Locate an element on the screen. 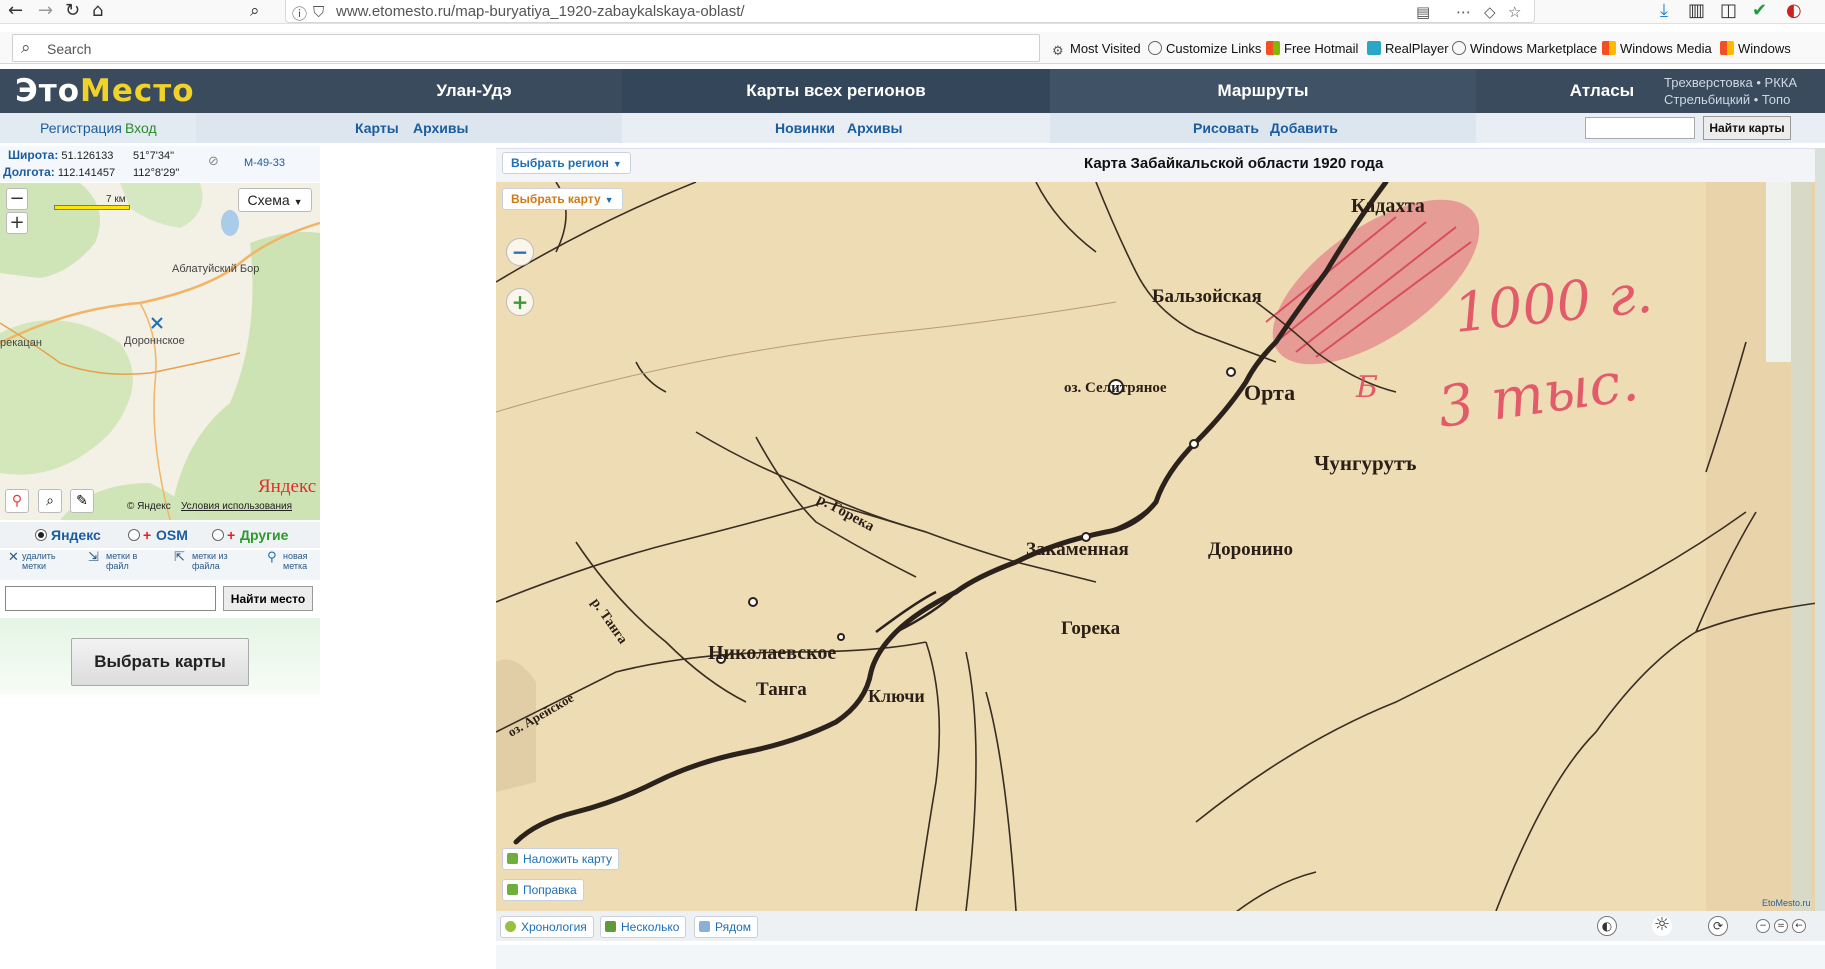  site-logo: ЭтоМесто is located at coordinates (99, 92).